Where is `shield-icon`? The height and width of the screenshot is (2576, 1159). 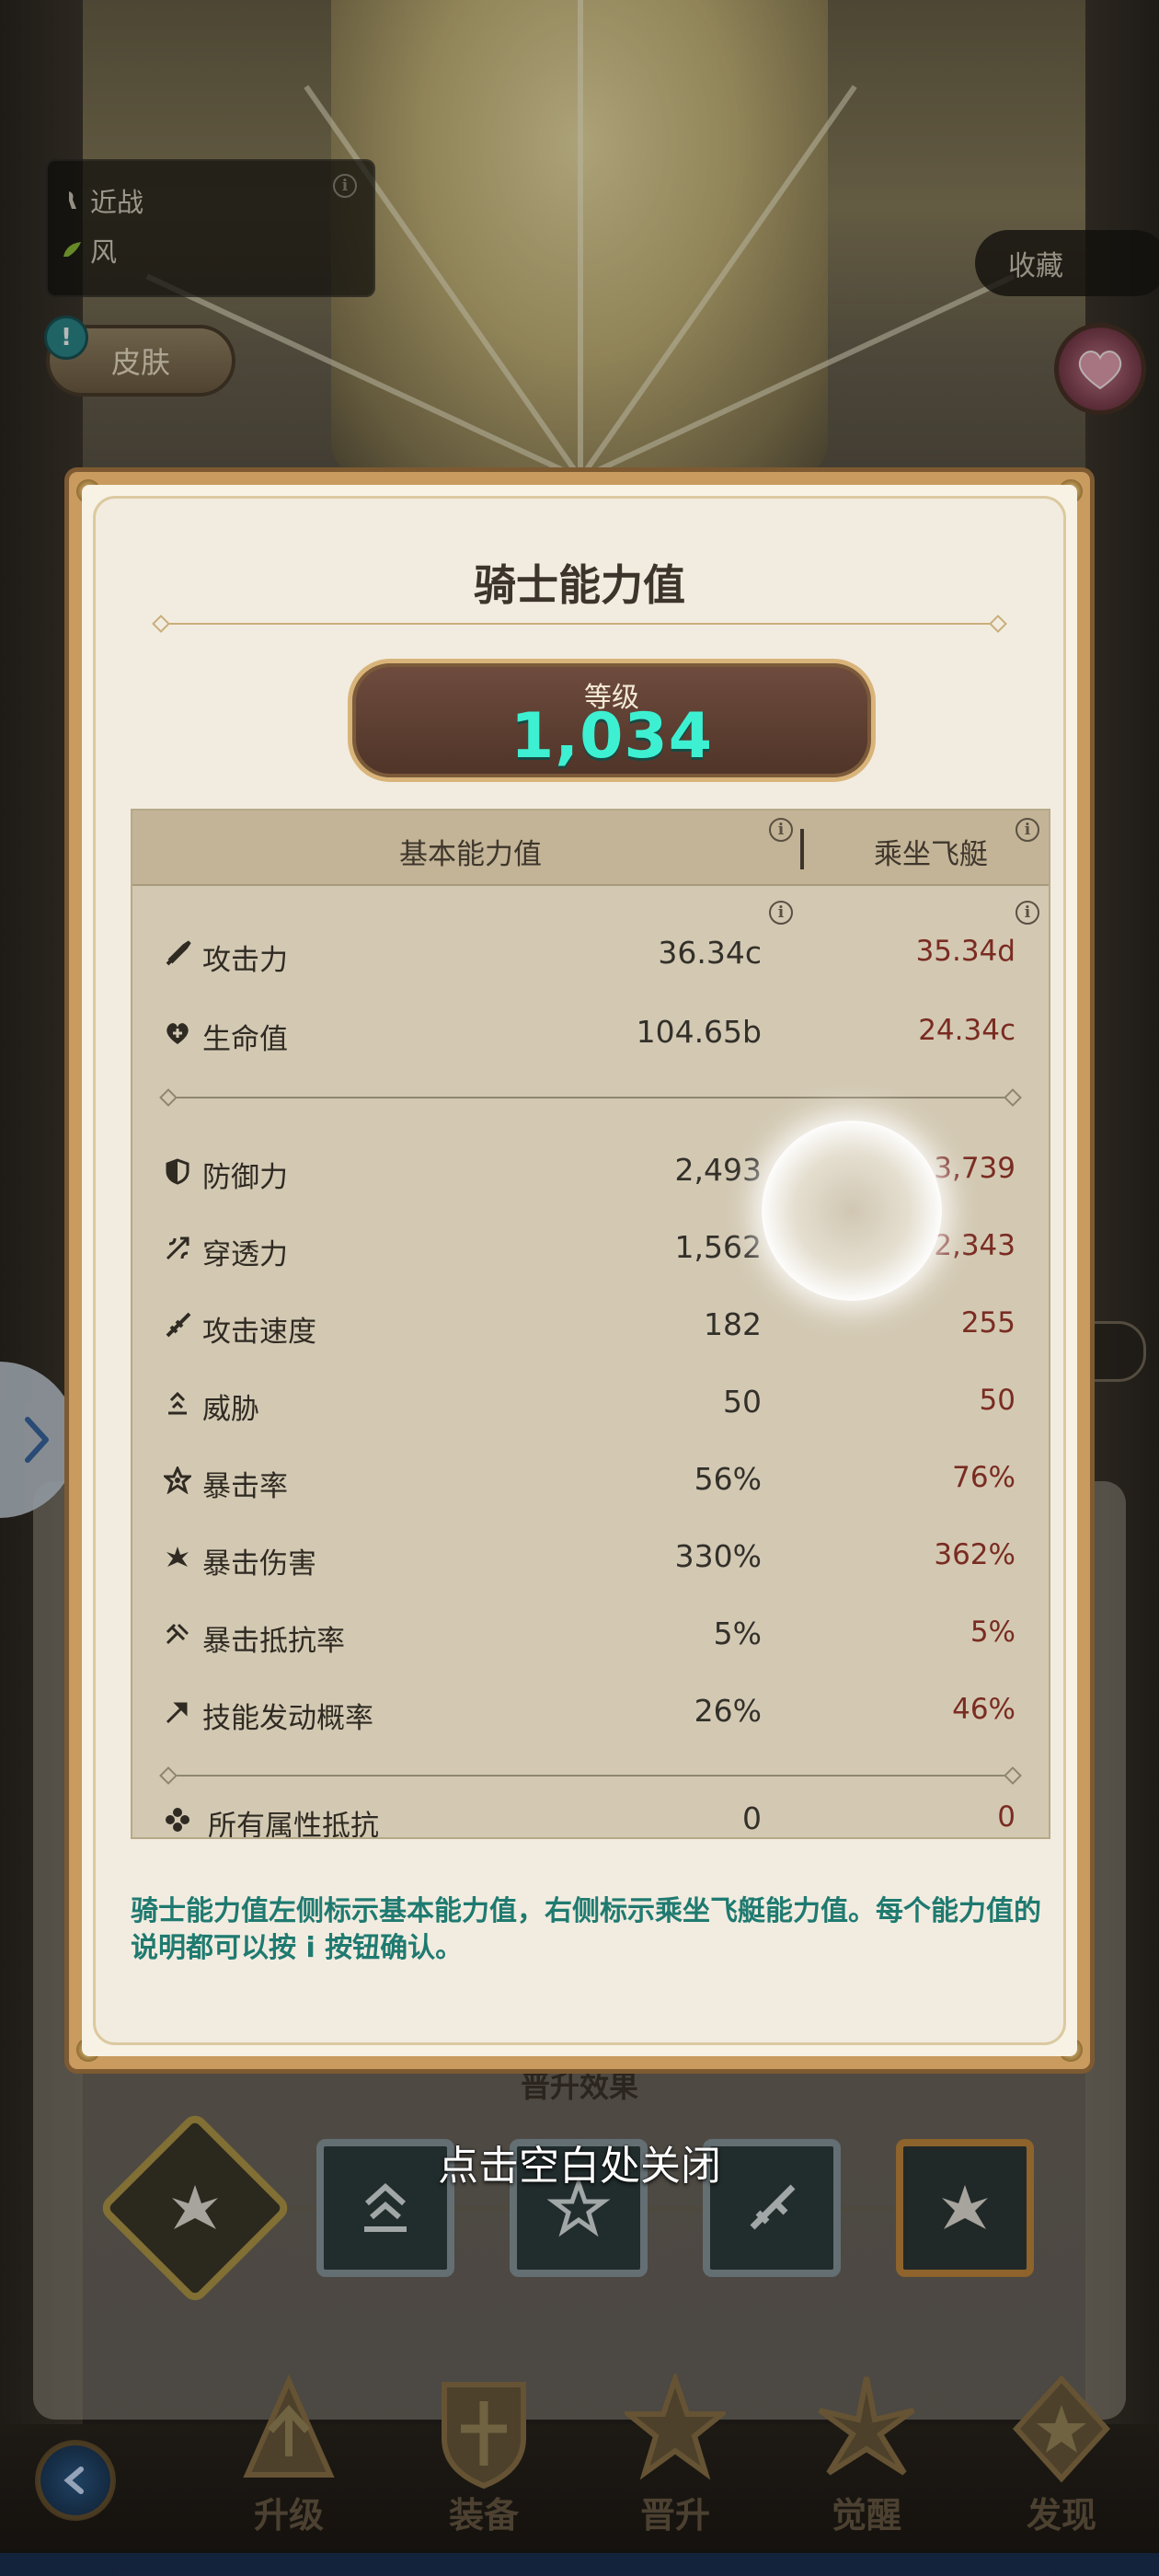
shield-icon is located at coordinates (177, 1171).